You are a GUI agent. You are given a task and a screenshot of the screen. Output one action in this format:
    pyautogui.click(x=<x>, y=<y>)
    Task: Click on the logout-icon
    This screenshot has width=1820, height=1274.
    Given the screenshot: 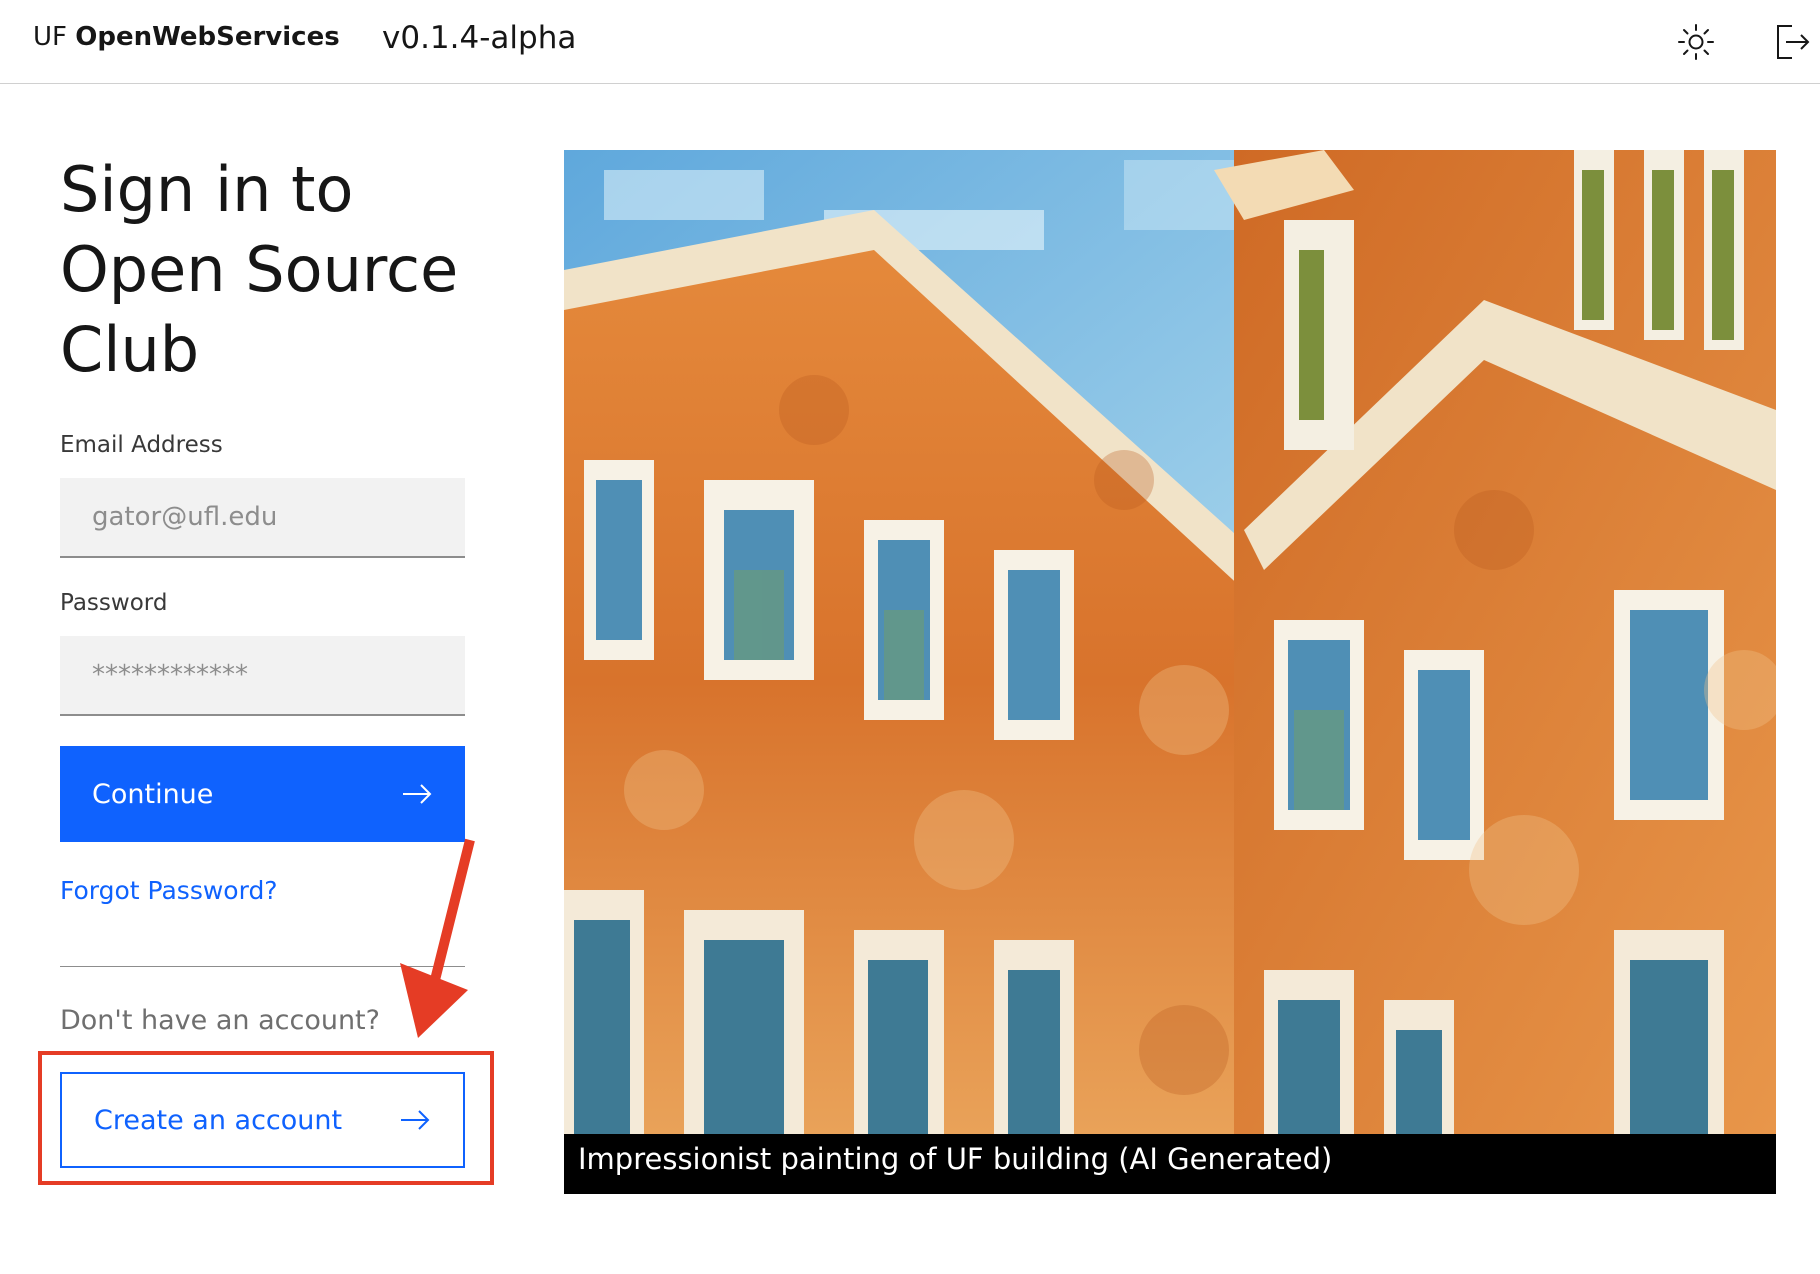 What is the action you would take?
    pyautogui.click(x=1793, y=42)
    